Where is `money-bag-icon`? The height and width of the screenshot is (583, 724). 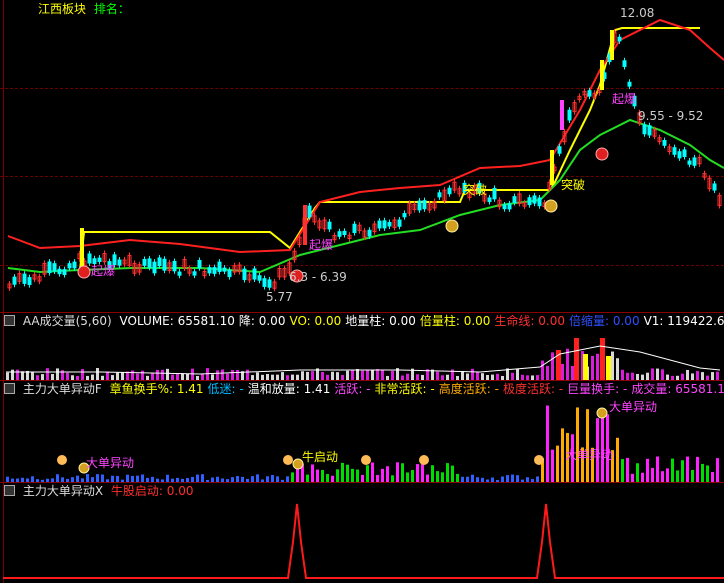
money-bag-icon is located at coordinates (452, 226).